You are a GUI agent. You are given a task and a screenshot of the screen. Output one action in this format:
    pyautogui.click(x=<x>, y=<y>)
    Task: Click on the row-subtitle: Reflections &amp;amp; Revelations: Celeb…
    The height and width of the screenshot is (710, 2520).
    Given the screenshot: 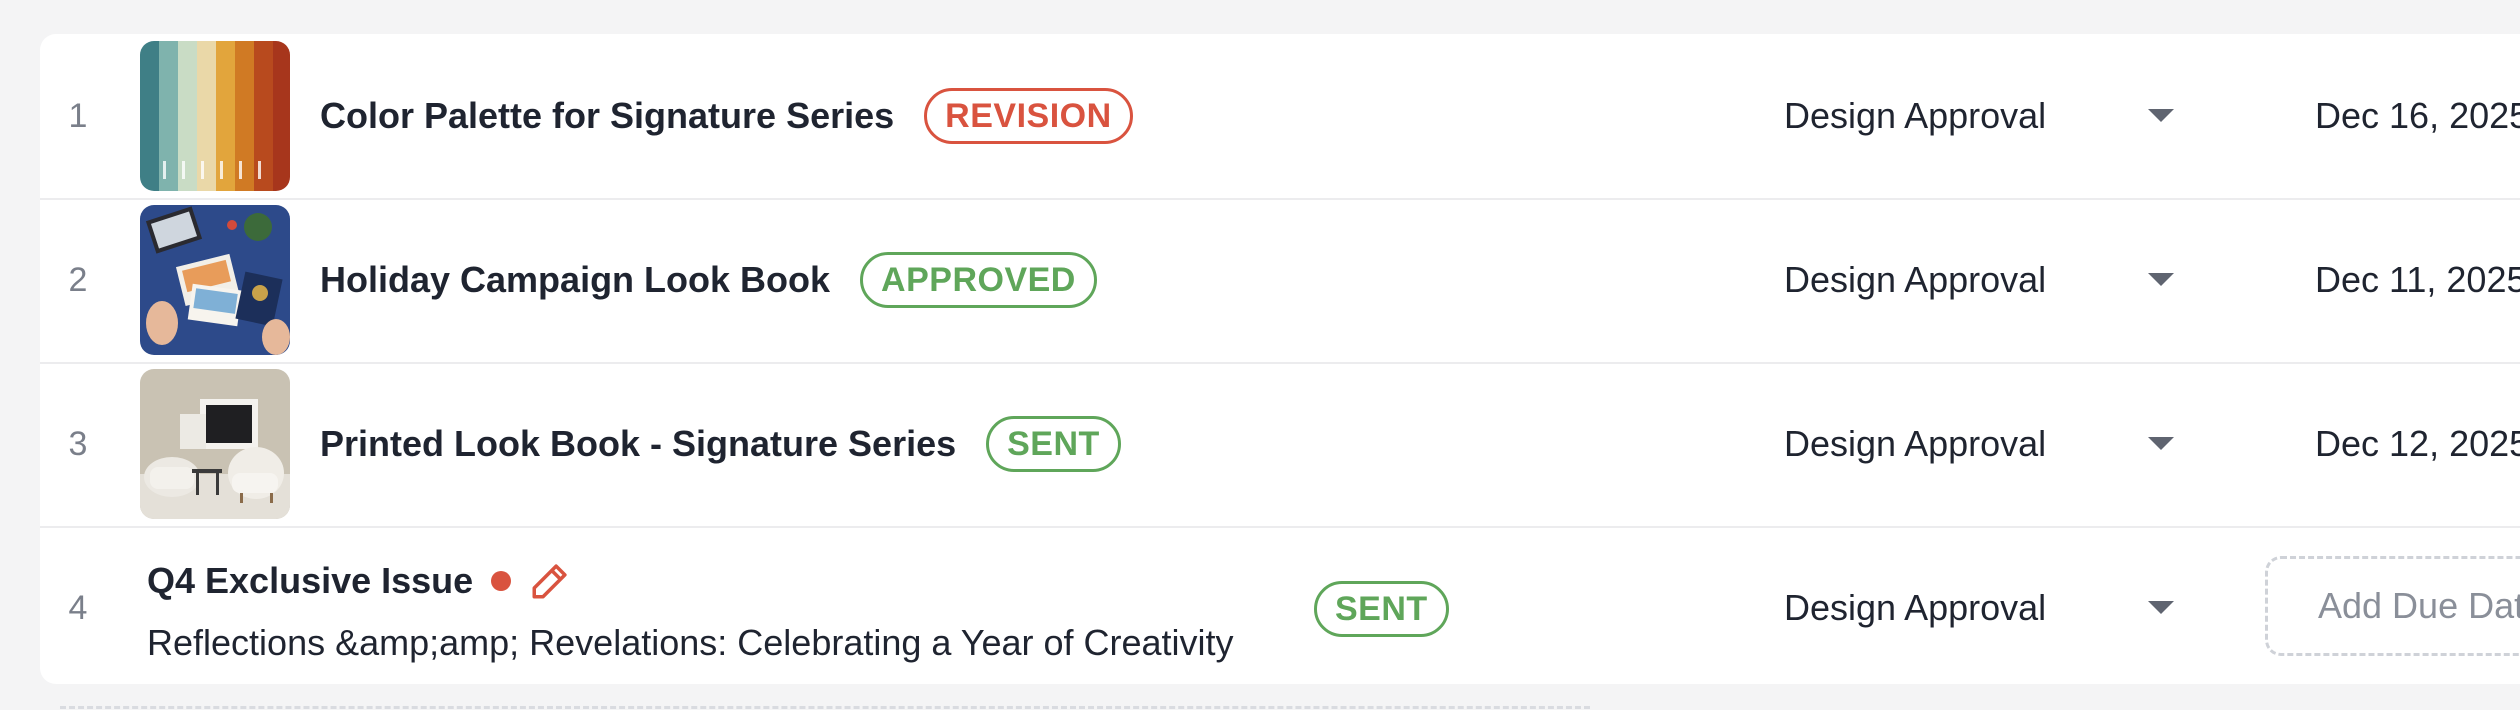 What is the action you would take?
    pyautogui.click(x=690, y=642)
    